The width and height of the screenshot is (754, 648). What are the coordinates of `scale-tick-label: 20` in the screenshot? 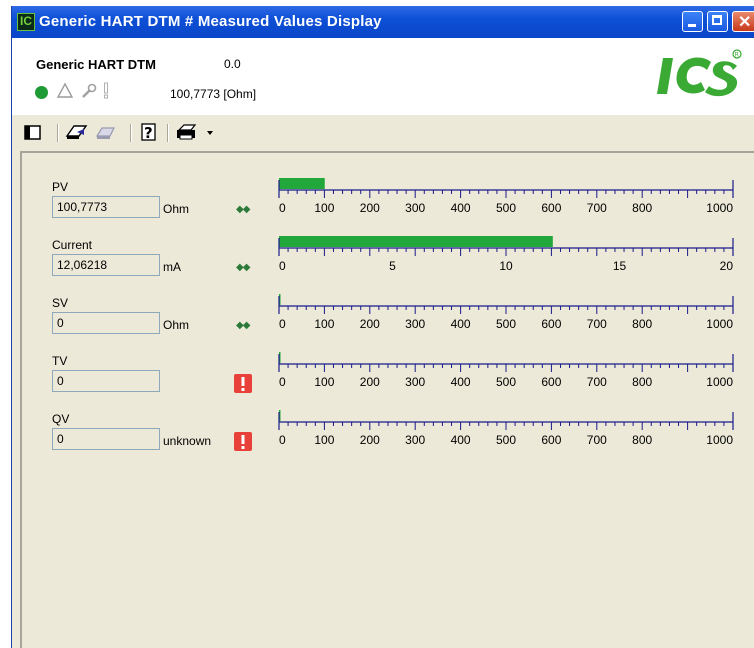 It's located at (727, 266).